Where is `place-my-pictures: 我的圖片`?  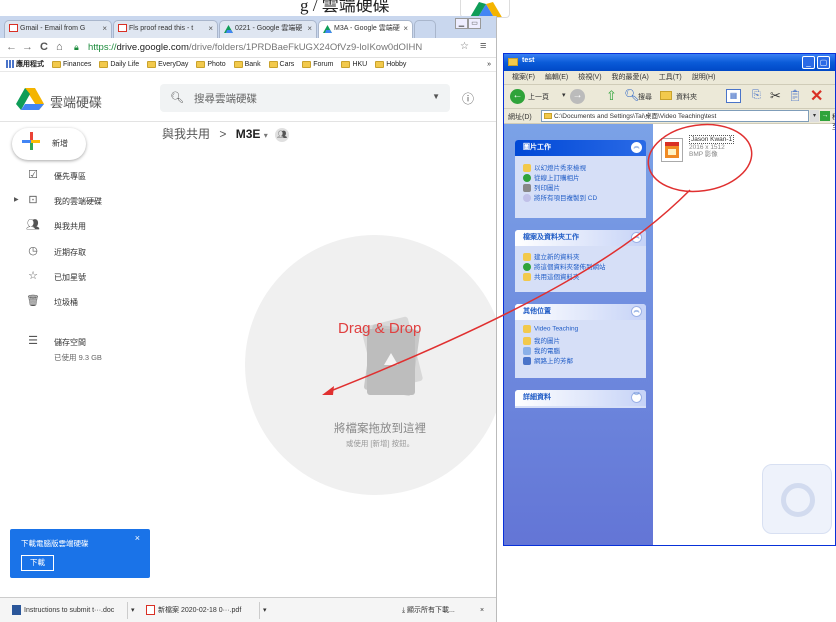 place-my-pictures: 我的圖片 is located at coordinates (541, 340).